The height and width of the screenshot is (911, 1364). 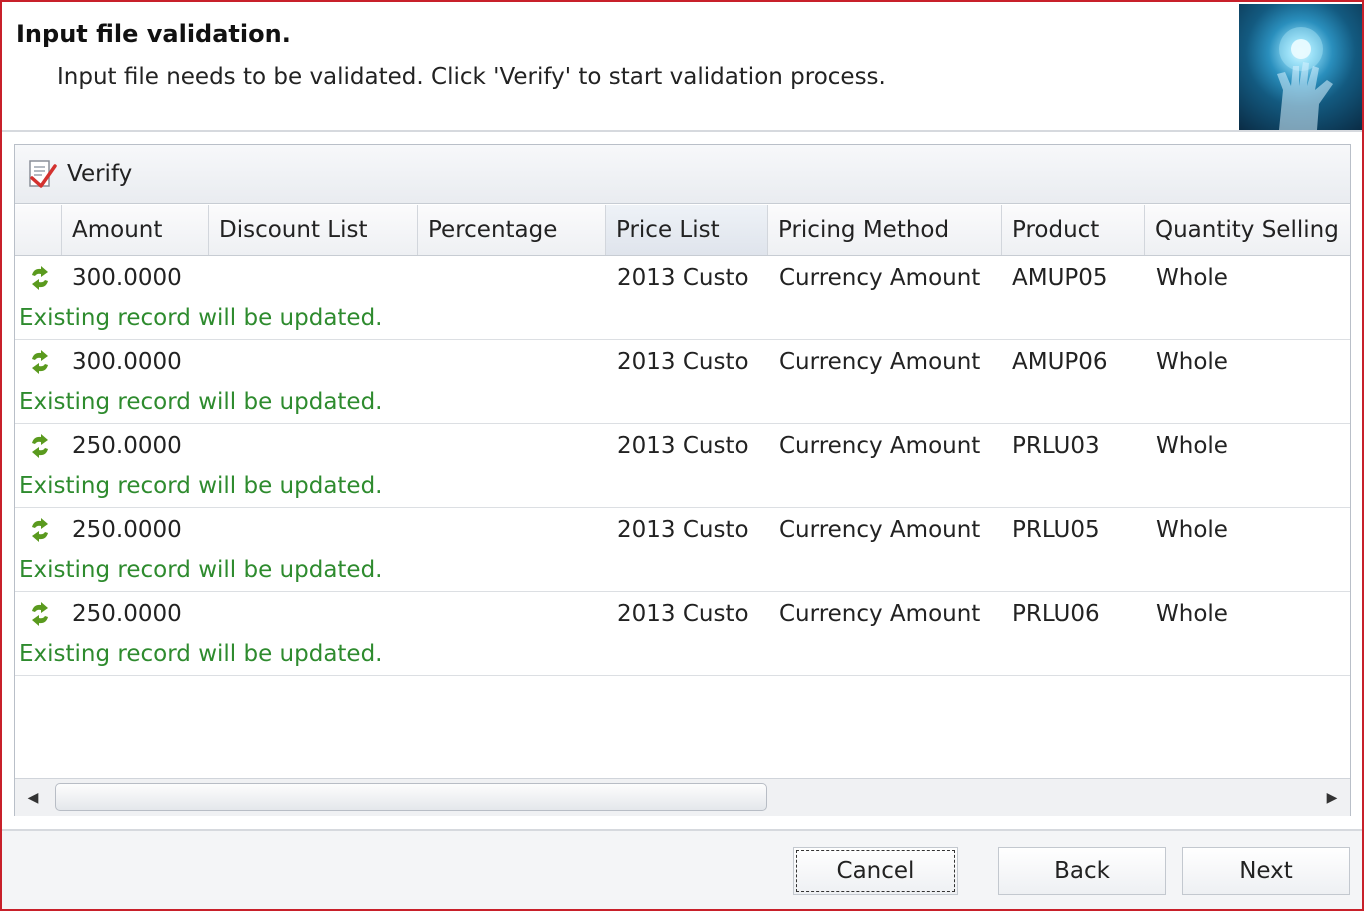 What do you see at coordinates (1247, 230) in the screenshot?
I see `column-header-quantity-selling: Quantity Selling` at bounding box center [1247, 230].